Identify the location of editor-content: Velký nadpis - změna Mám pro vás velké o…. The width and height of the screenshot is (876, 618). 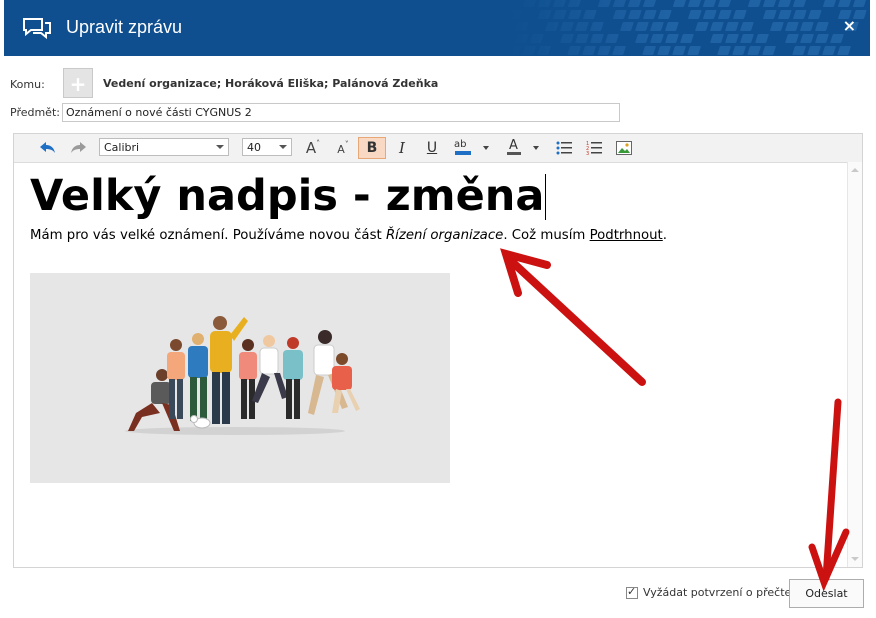
(435, 207).